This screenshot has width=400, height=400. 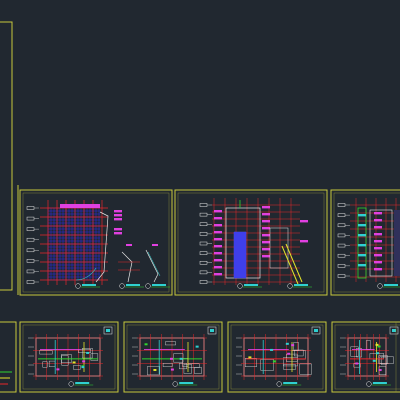 What do you see at coordinates (8, 357) in the screenshot?
I see `frame-left-small` at bounding box center [8, 357].